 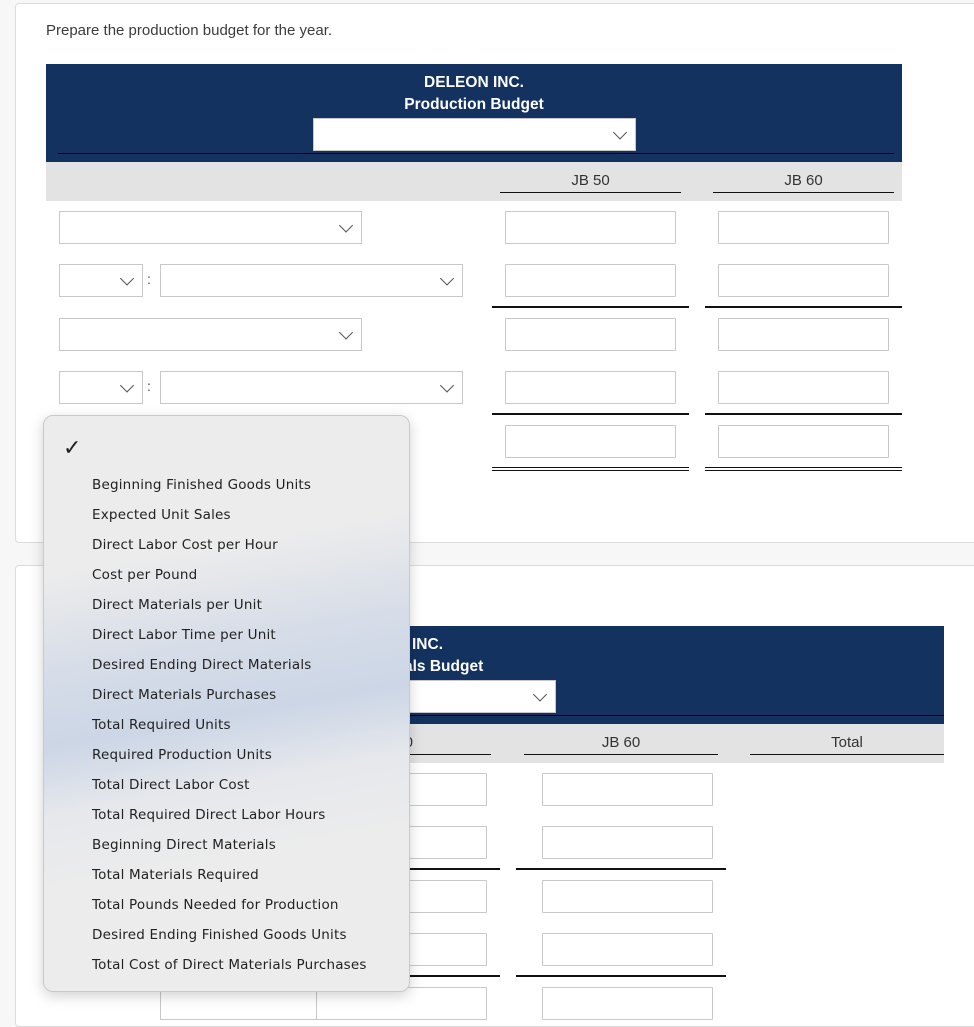 What do you see at coordinates (847, 742) in the screenshot?
I see `column-header-total: Total` at bounding box center [847, 742].